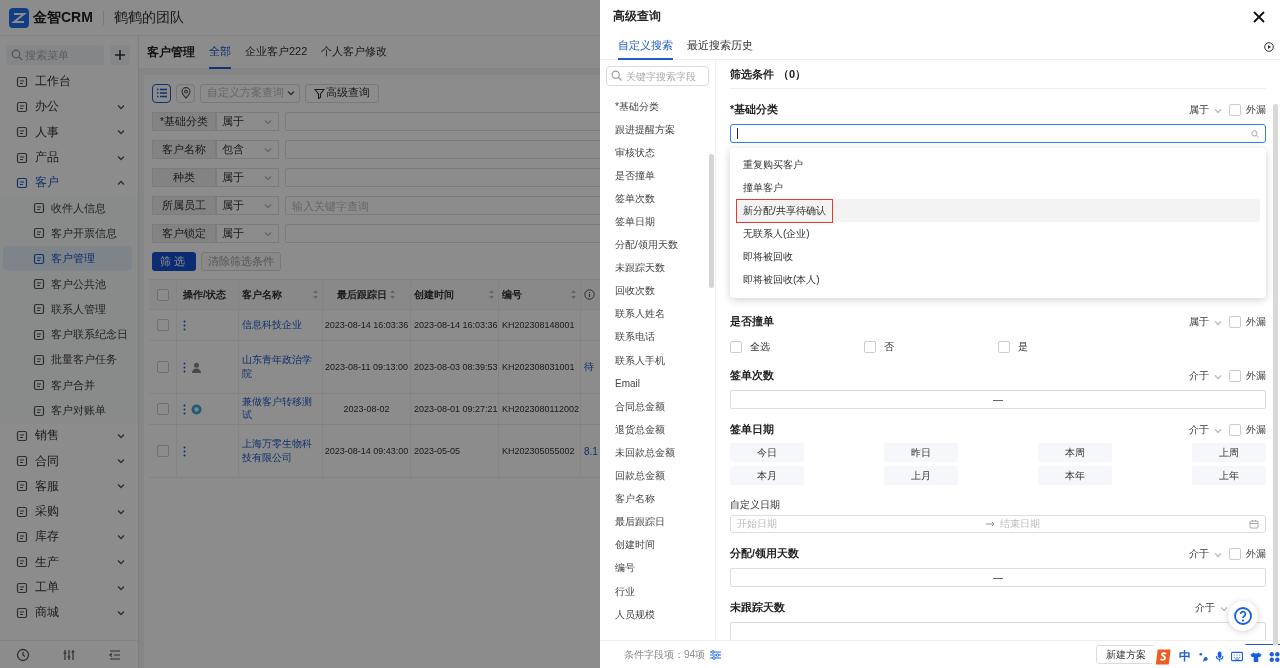 Image resolution: width=1280 pixels, height=668 pixels. I want to click on menu-item: 客户公共池, so click(67, 284).